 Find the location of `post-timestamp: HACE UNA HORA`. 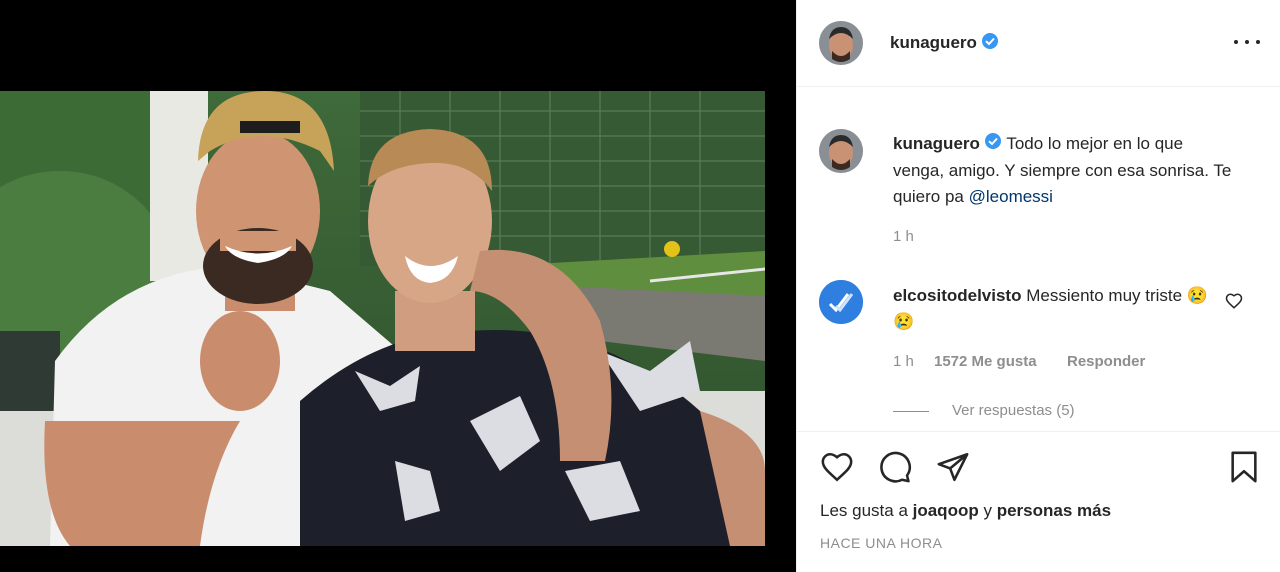

post-timestamp: HACE UNA HORA is located at coordinates (881, 543).